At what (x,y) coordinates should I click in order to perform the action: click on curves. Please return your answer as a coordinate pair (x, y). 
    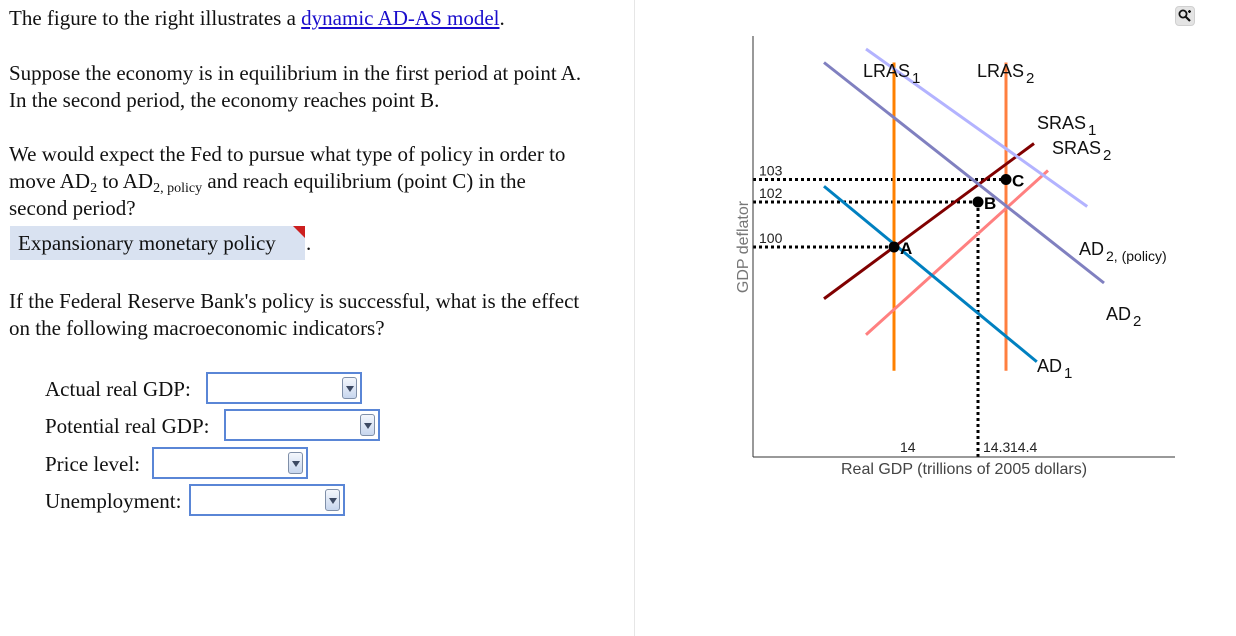
    Looking at the image, I should click on (964, 209).